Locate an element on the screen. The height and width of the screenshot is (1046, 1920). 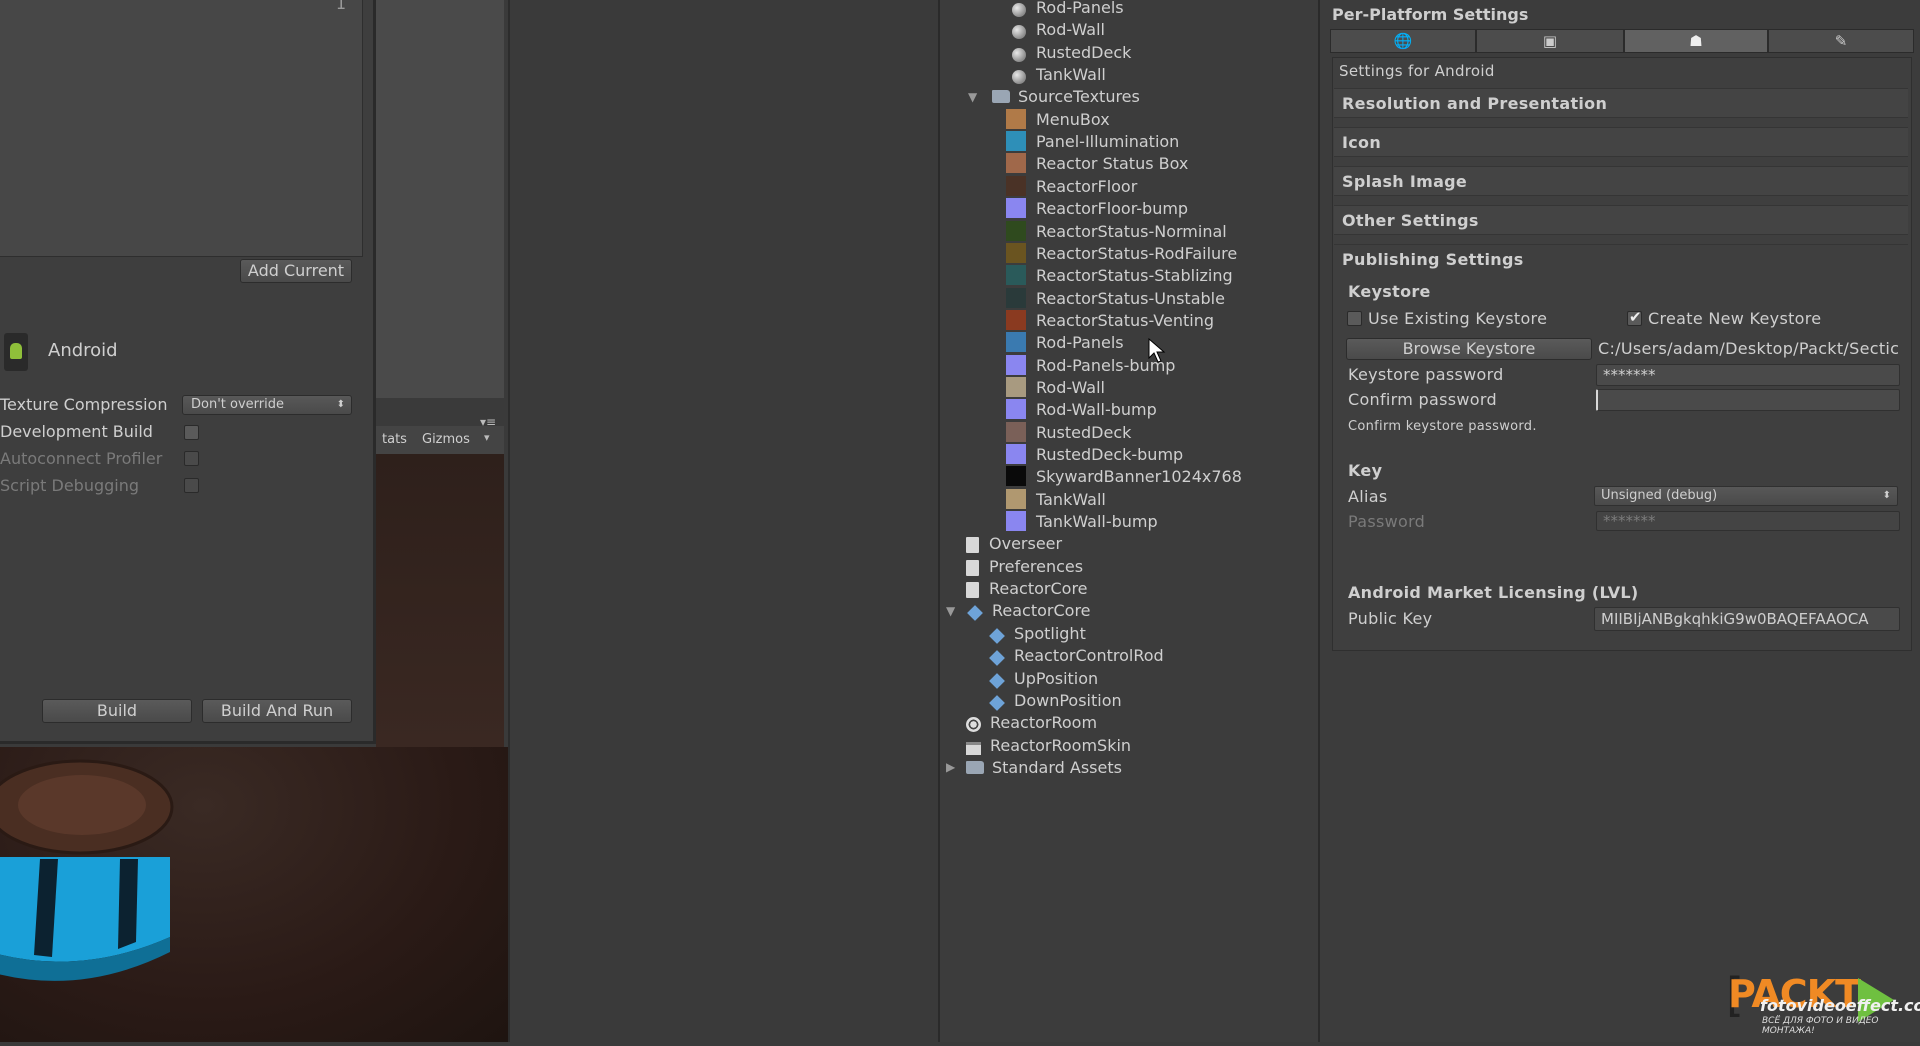
flash-icon: ✎ is located at coordinates (1841, 41).